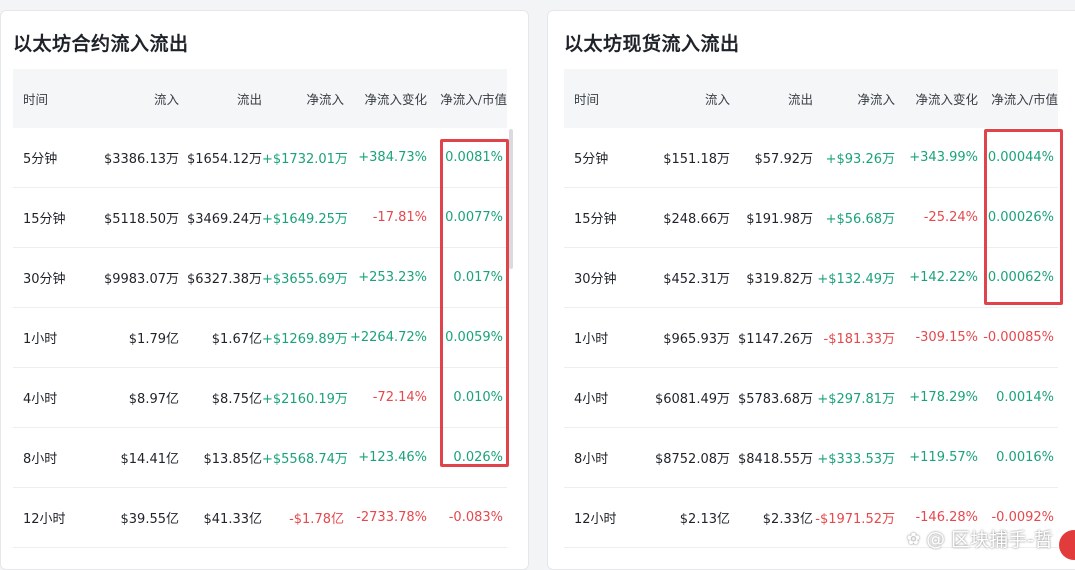 This screenshot has height=570, width=1075. I want to click on net-inflow-cell: +$93.26万, so click(860, 159).